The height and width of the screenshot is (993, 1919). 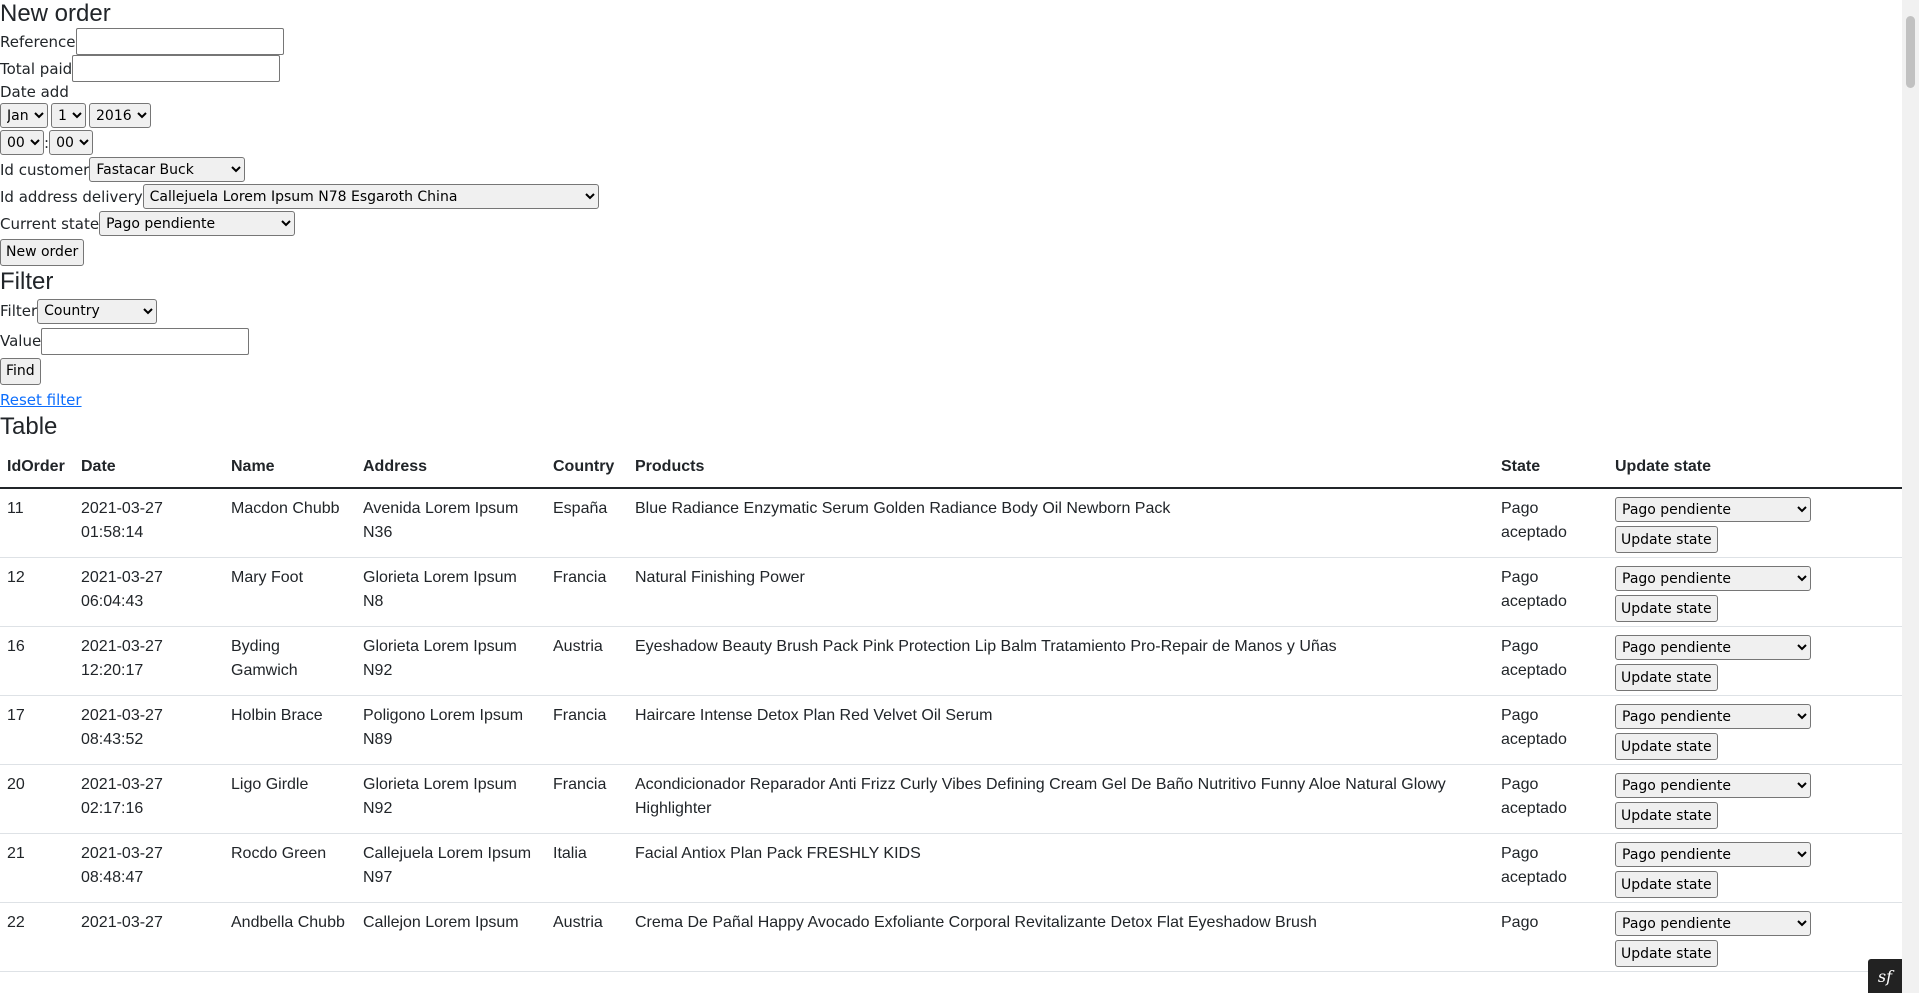 I want to click on order-id: 17, so click(x=37, y=730).